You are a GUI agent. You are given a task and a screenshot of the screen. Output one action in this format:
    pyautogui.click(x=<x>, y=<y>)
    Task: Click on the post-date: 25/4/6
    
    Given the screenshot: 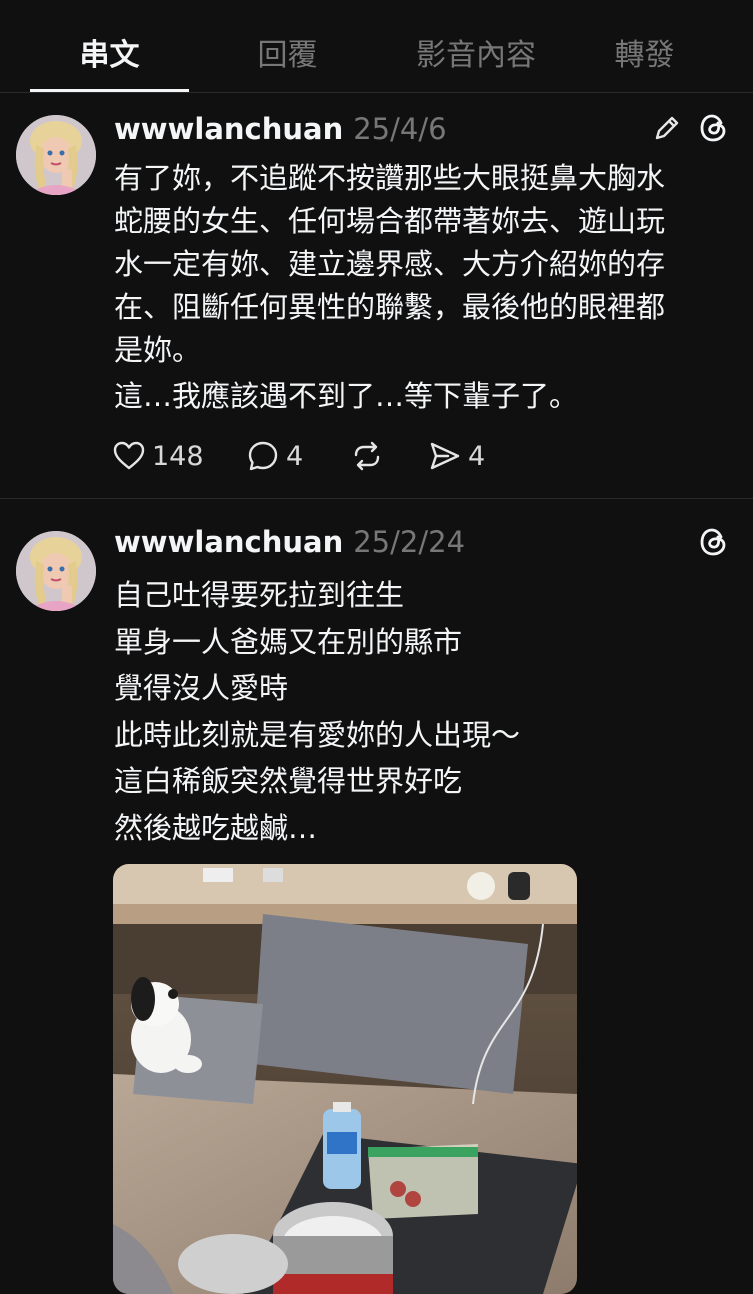 What is the action you would take?
    pyautogui.click(x=400, y=129)
    